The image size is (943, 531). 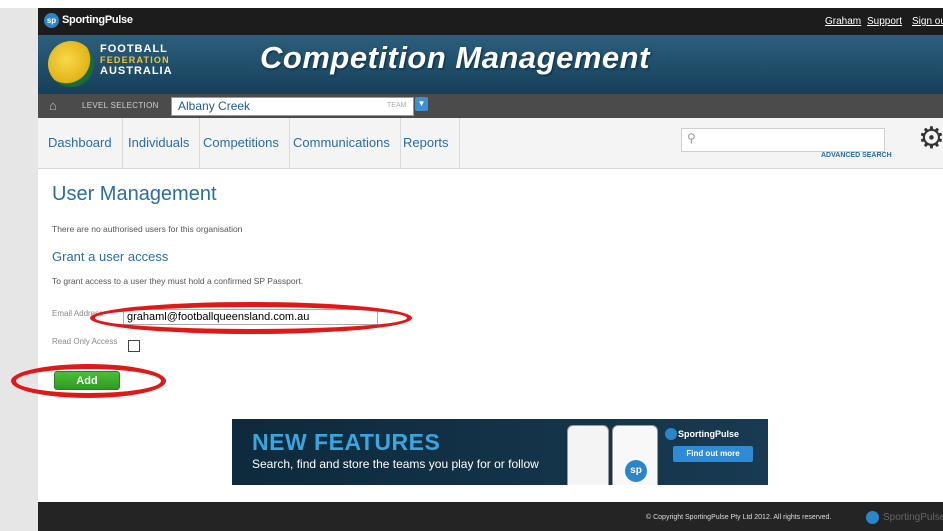 I want to click on home-icon: ⌂, so click(x=56, y=106).